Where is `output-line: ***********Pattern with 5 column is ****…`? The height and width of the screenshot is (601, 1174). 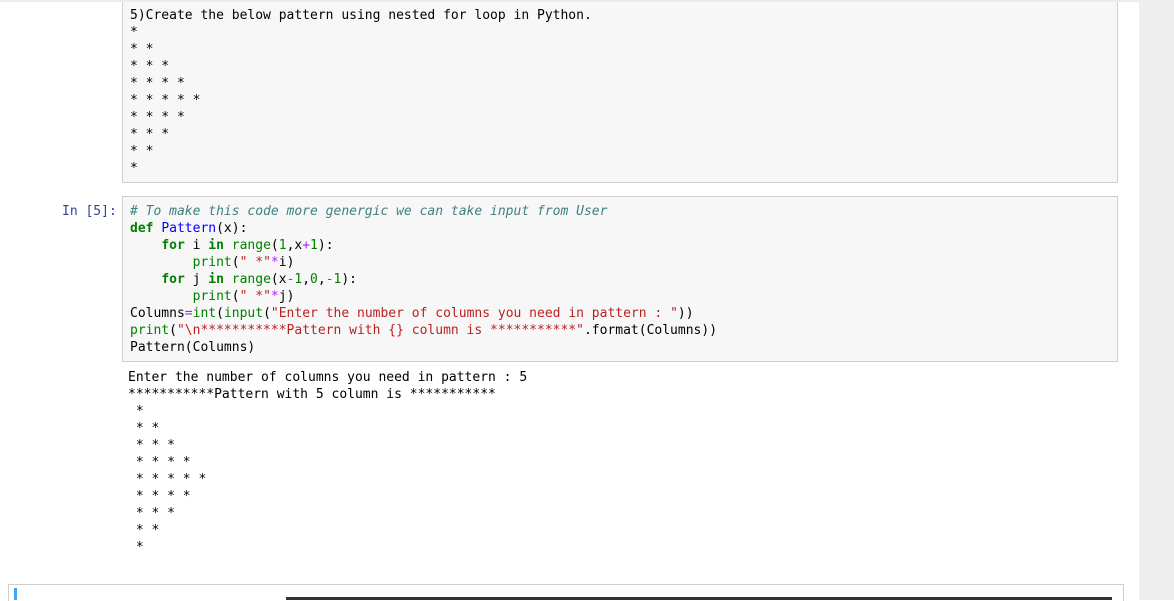 output-line: ***********Pattern with 5 column is ****… is located at coordinates (312, 394).